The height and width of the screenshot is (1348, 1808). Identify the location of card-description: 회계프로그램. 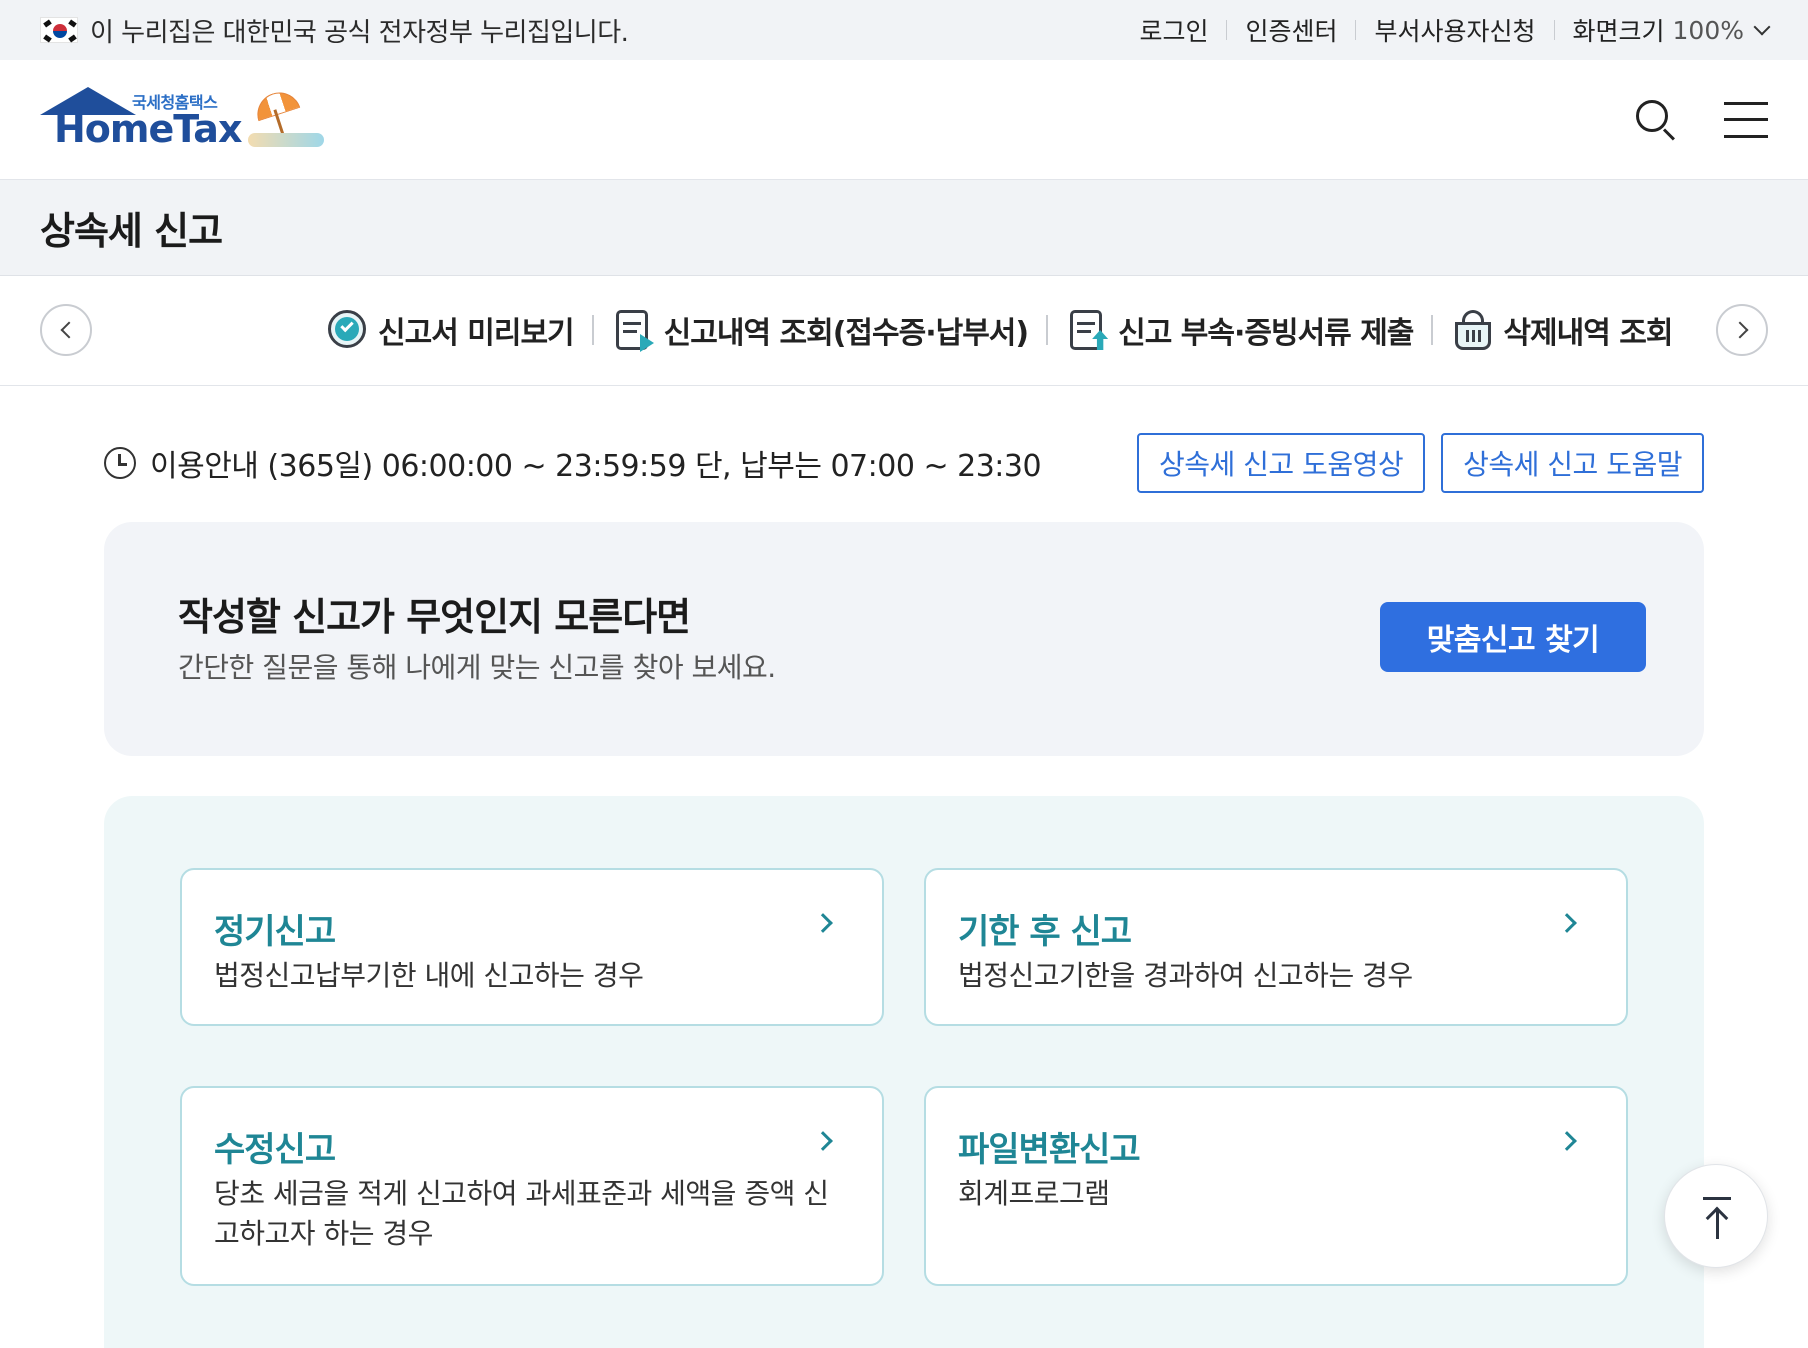
(1034, 1193).